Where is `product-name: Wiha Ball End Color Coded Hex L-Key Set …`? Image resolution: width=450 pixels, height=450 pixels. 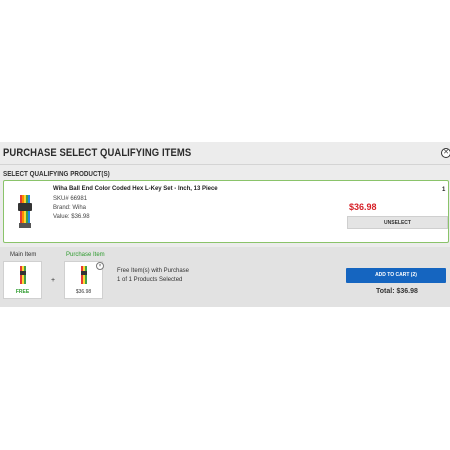 product-name: Wiha Ball End Color Coded Hex L-Key Set … is located at coordinates (135, 189).